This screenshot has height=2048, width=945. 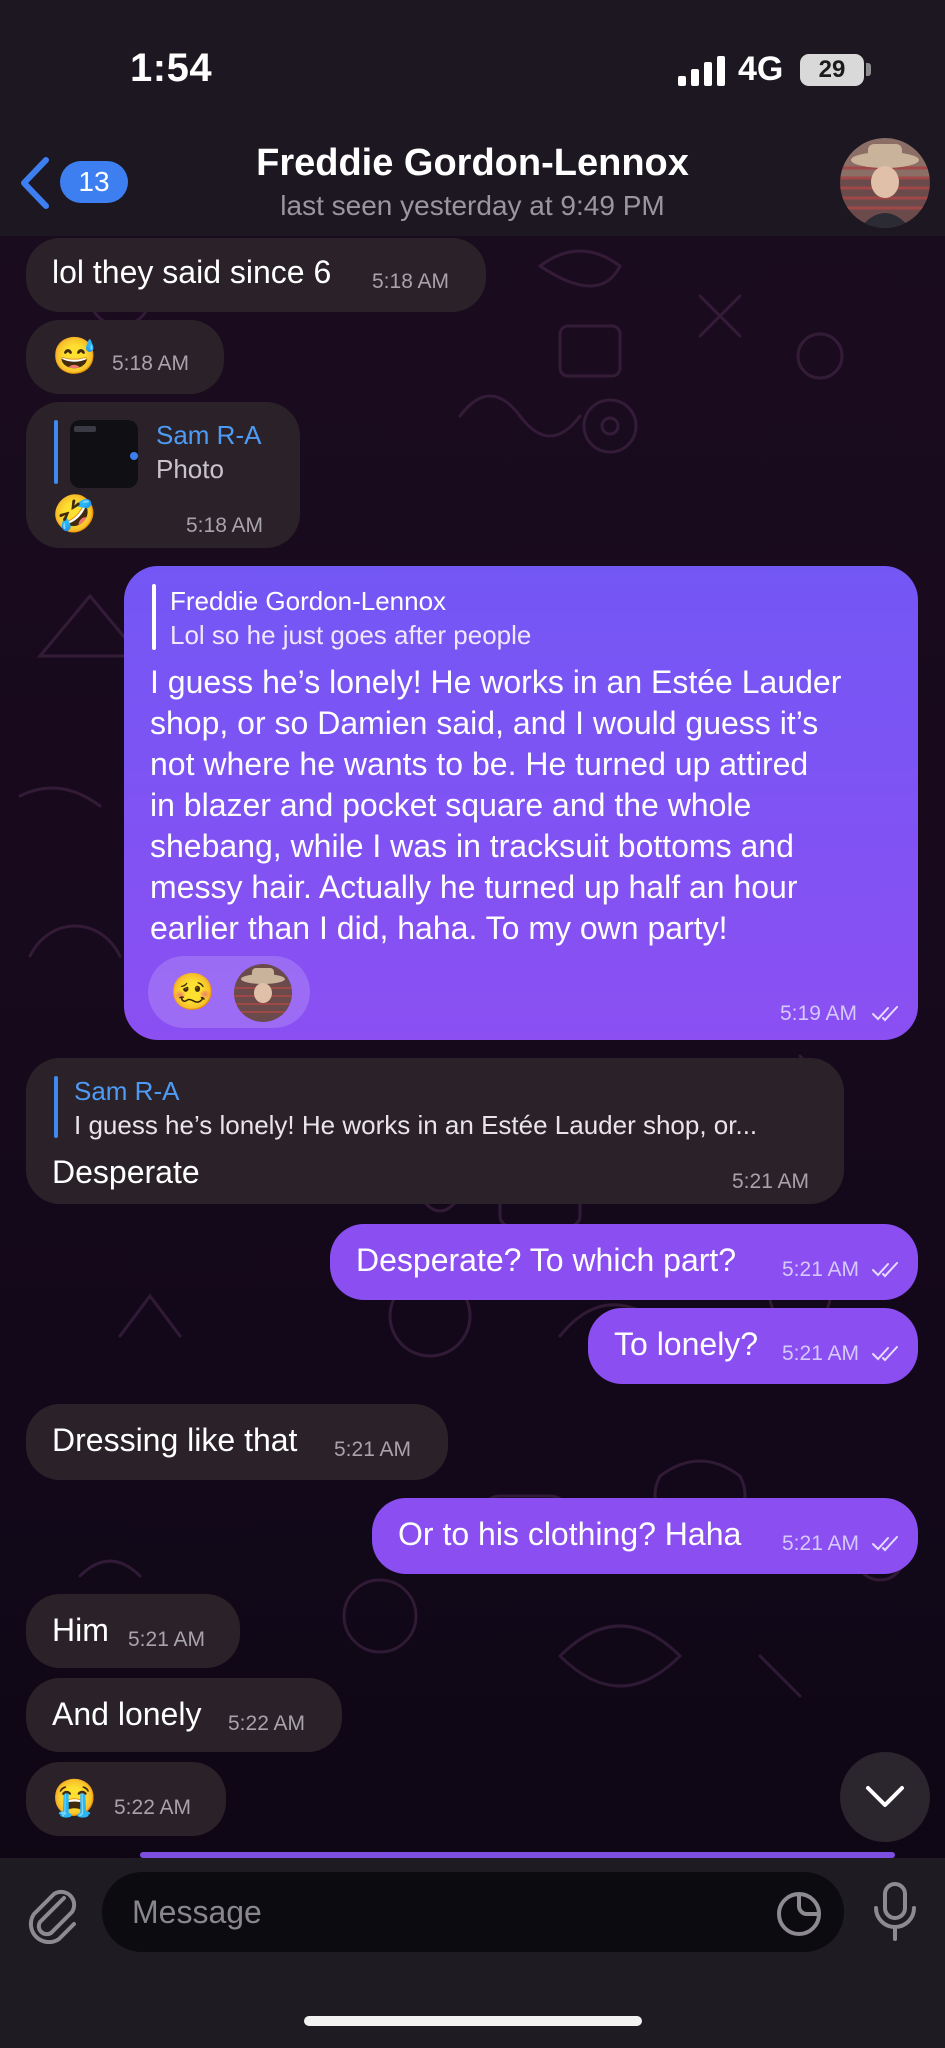 What do you see at coordinates (263, 993) in the screenshot?
I see `reaction-avatar` at bounding box center [263, 993].